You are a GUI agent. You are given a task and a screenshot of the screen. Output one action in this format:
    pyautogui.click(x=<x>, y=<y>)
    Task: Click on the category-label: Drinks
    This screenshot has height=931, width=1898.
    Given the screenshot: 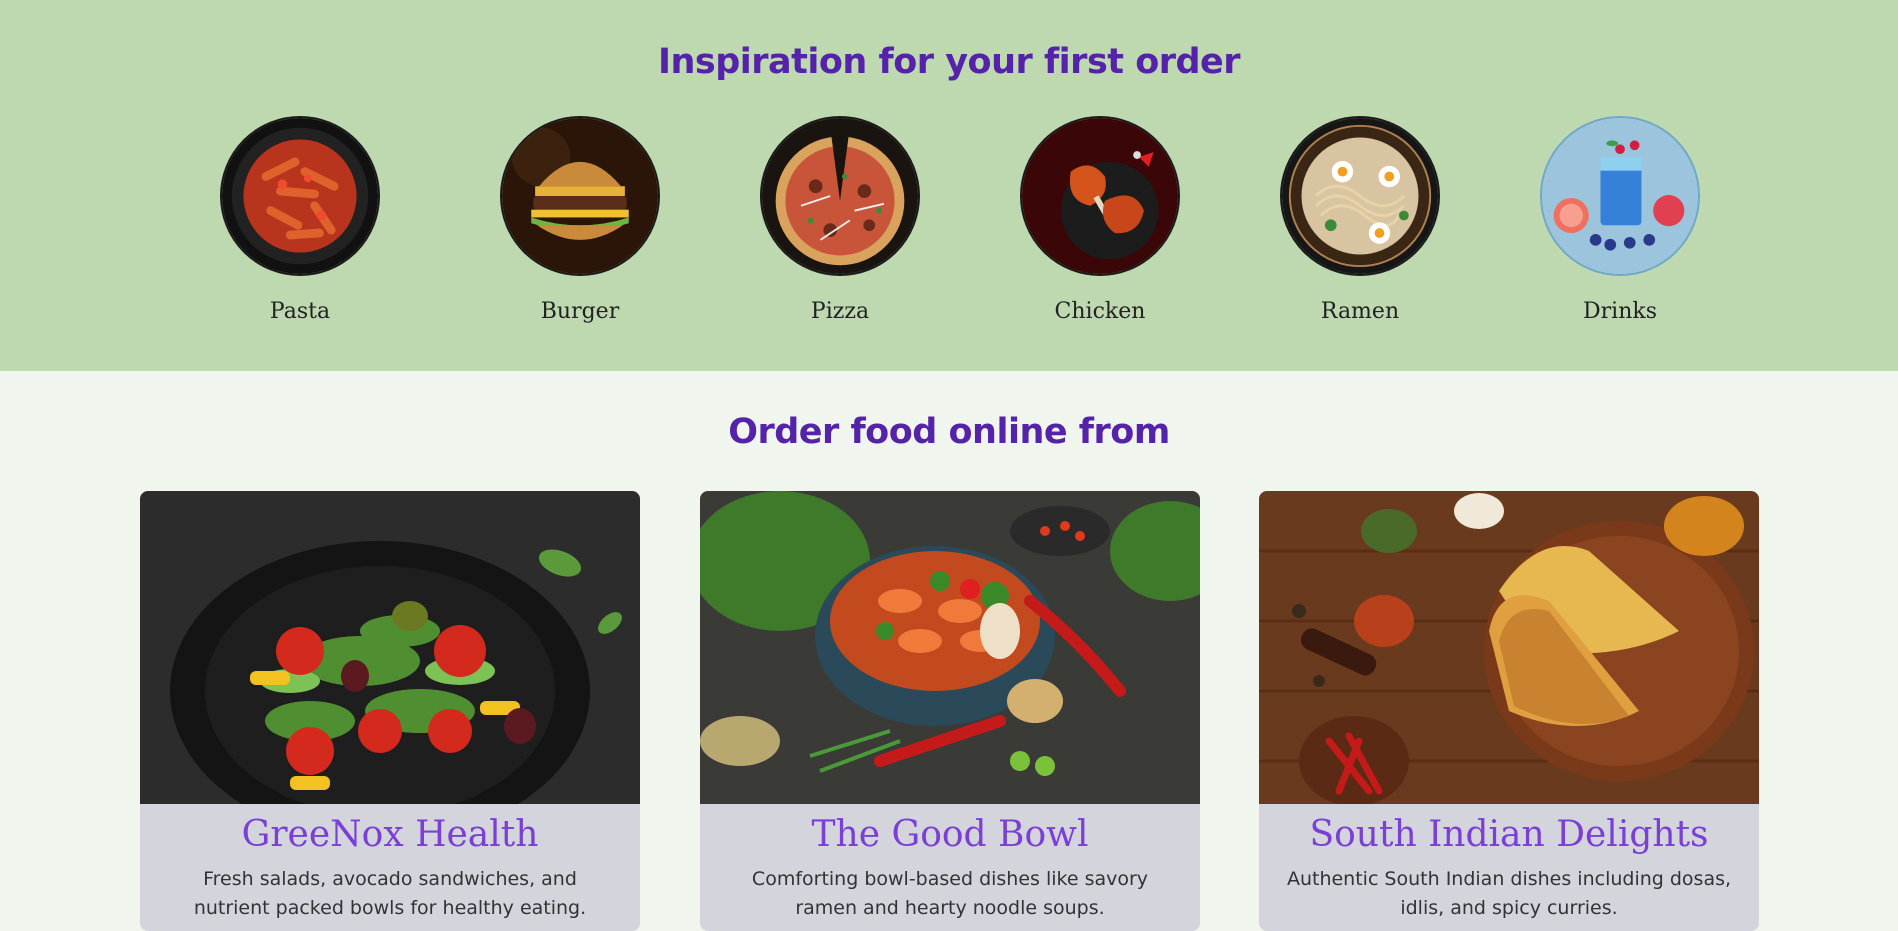 What is the action you would take?
    pyautogui.click(x=1620, y=311)
    